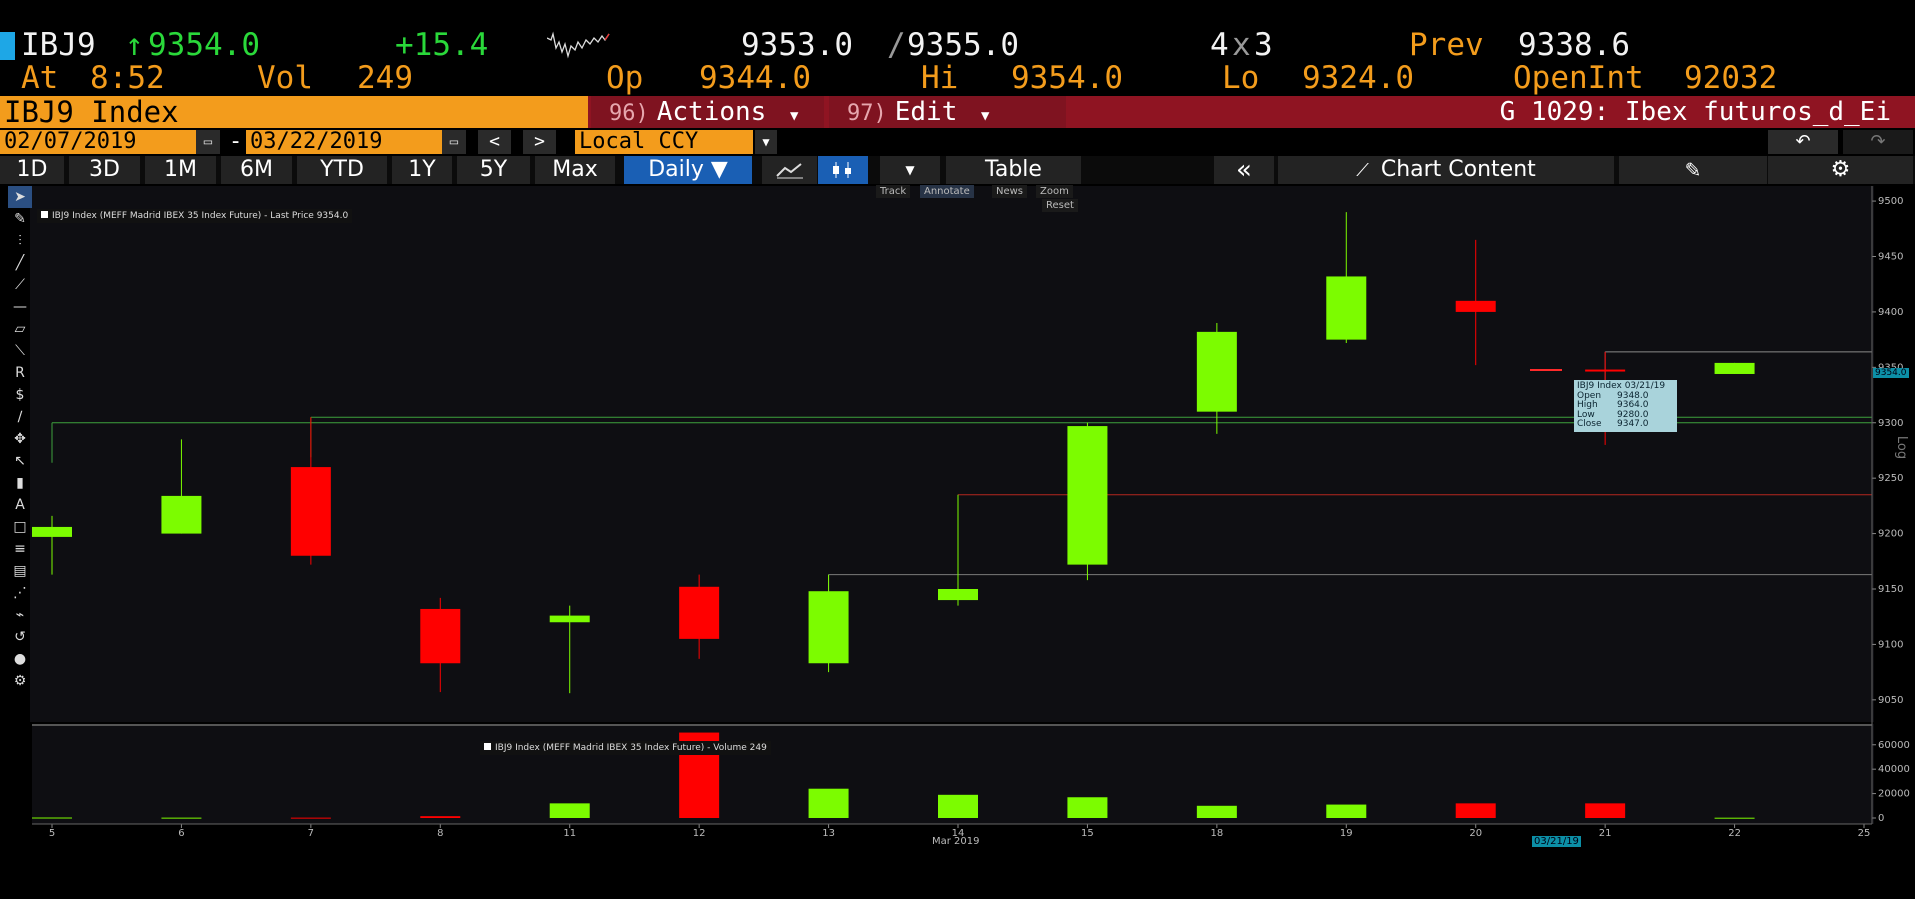  I want to click on settings-small-icon: ⚙, so click(20, 681).